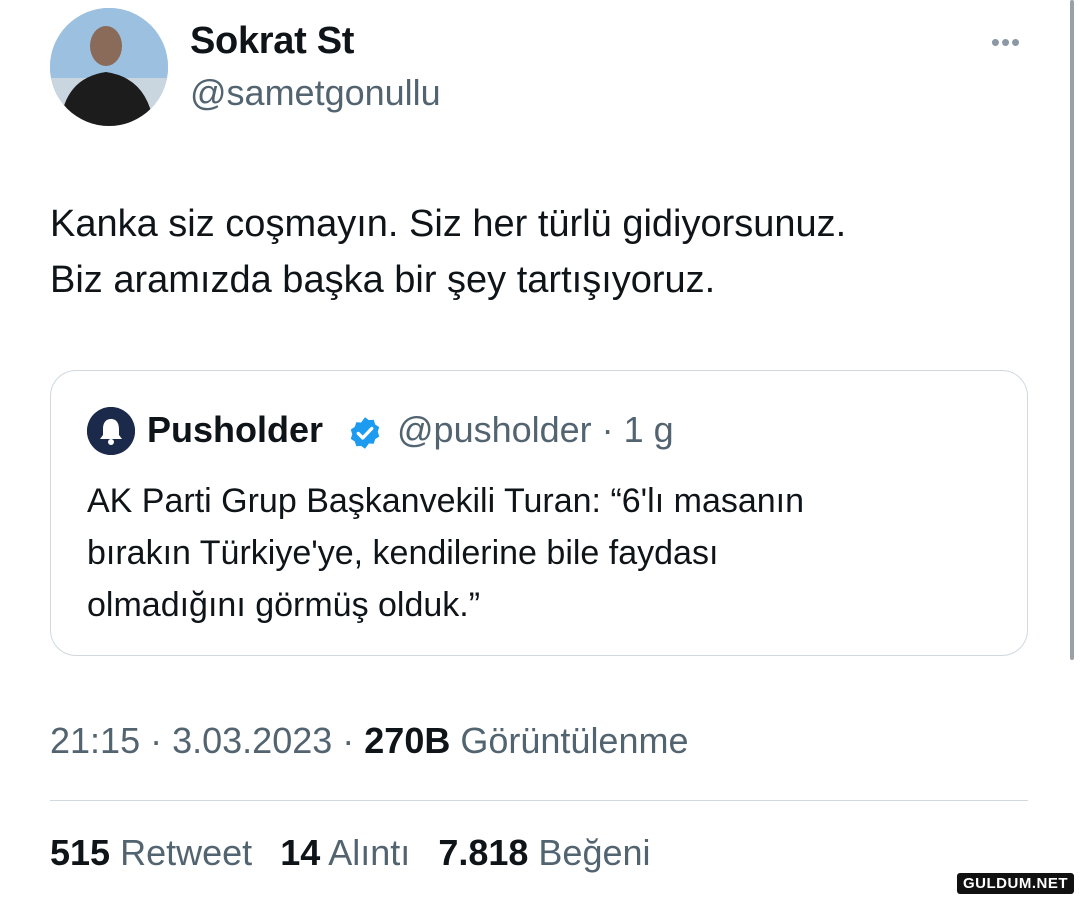 The width and height of the screenshot is (1080, 900). I want to click on more-options-button: •••, so click(1006, 42).